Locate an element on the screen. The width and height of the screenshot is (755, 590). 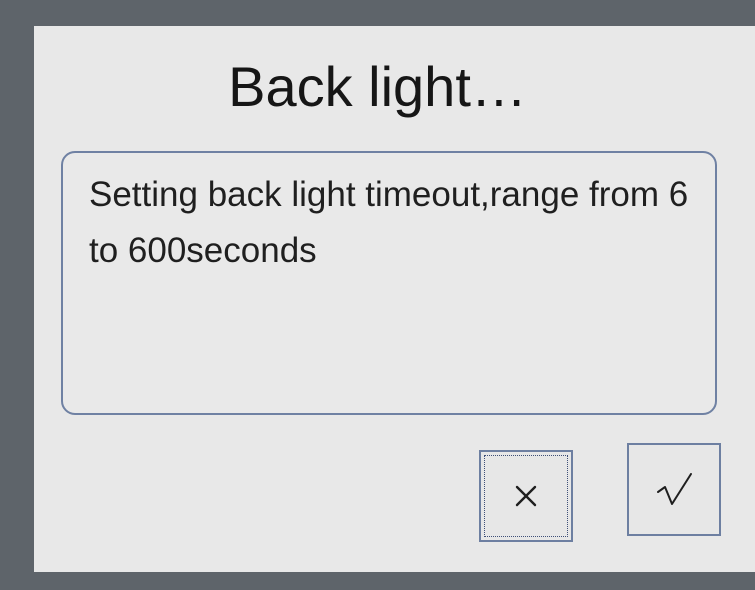
checkmark-icon is located at coordinates (674, 489).